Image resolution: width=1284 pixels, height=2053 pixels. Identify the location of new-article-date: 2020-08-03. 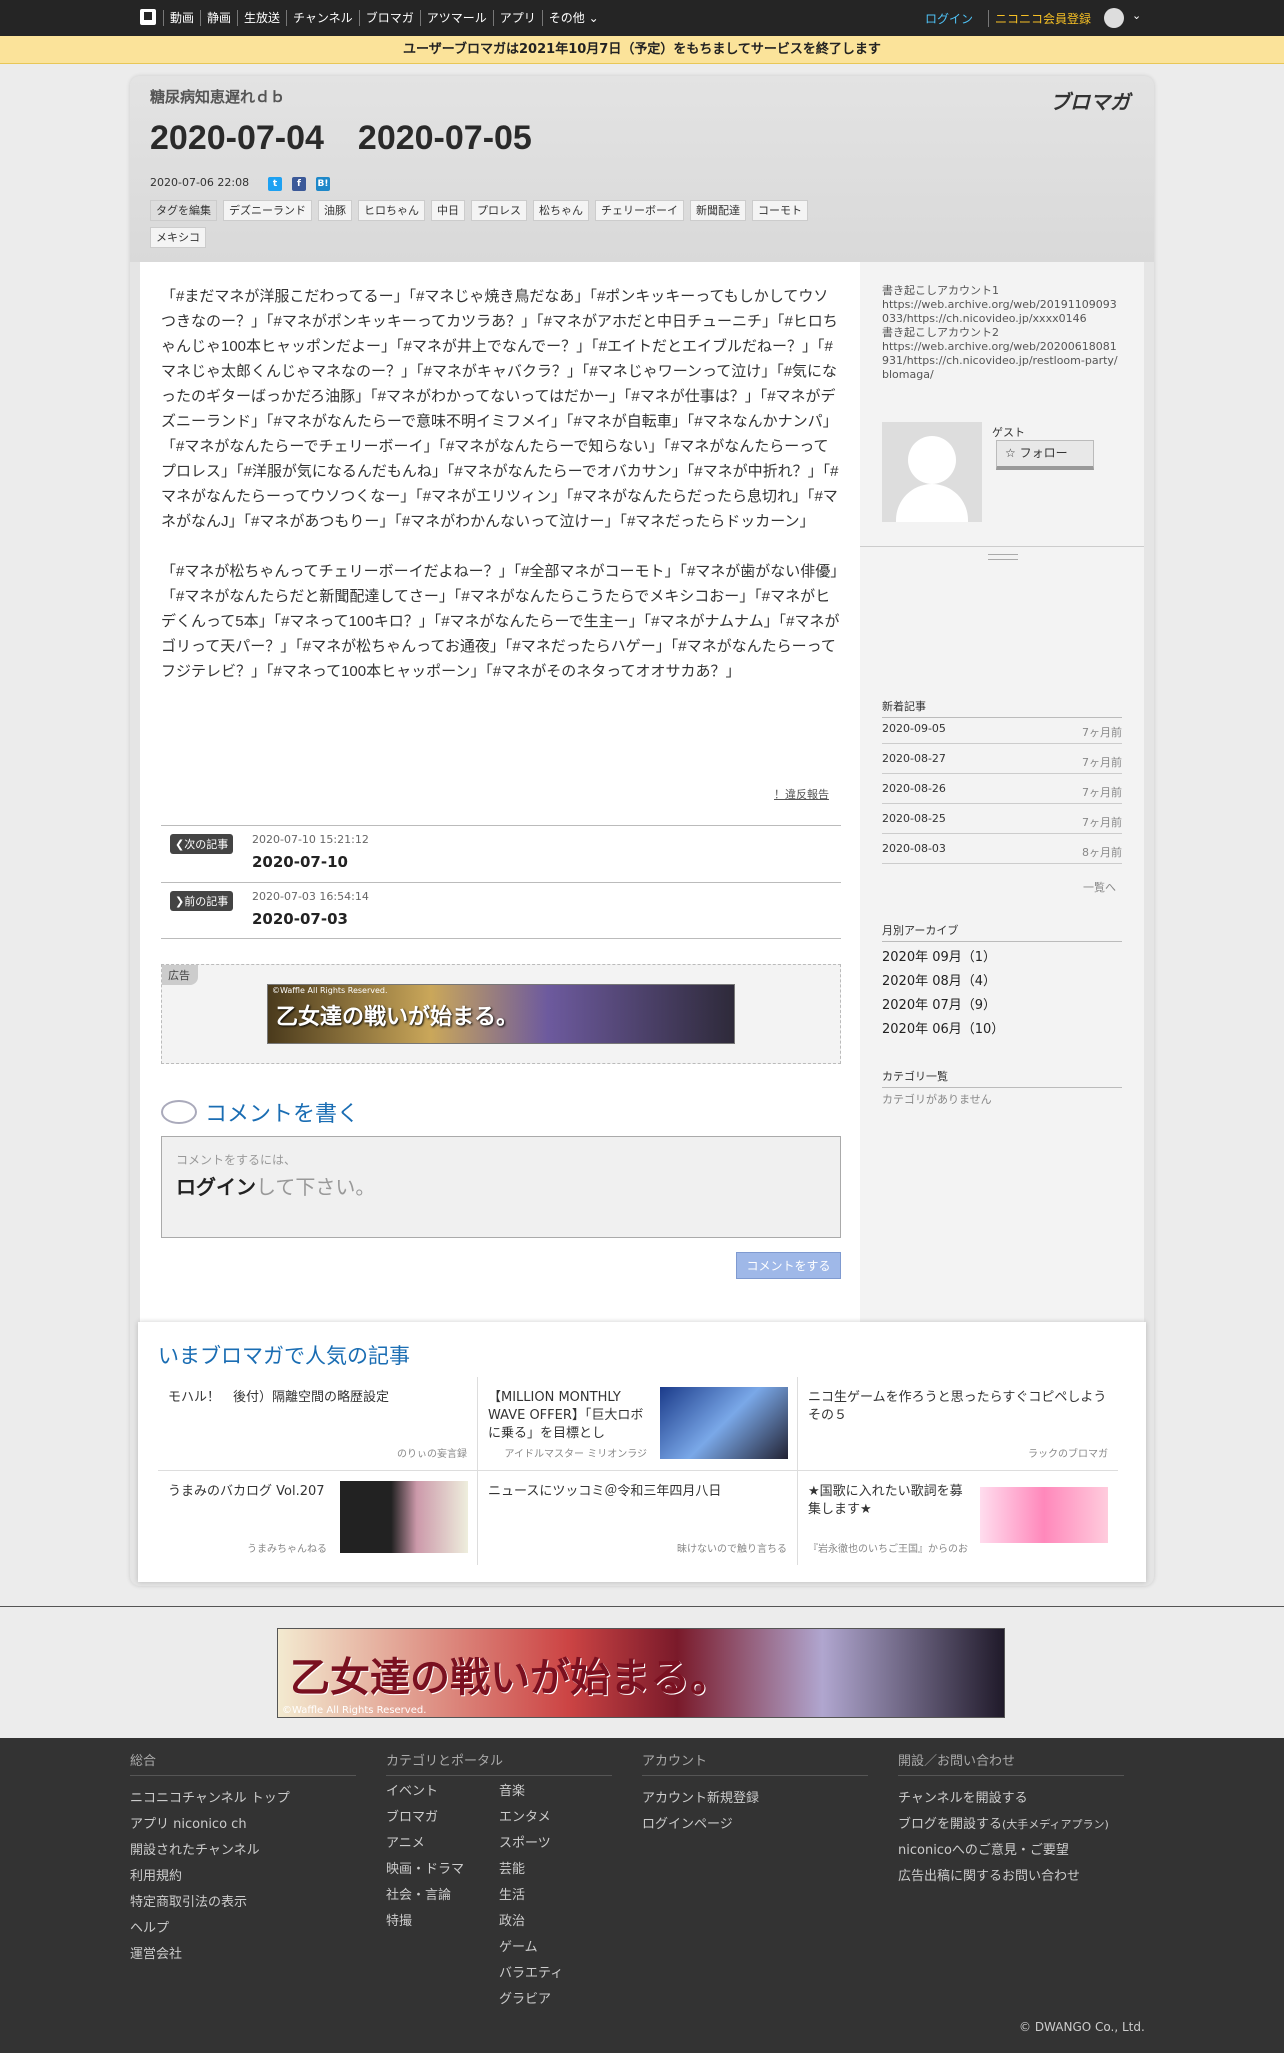
(914, 848).